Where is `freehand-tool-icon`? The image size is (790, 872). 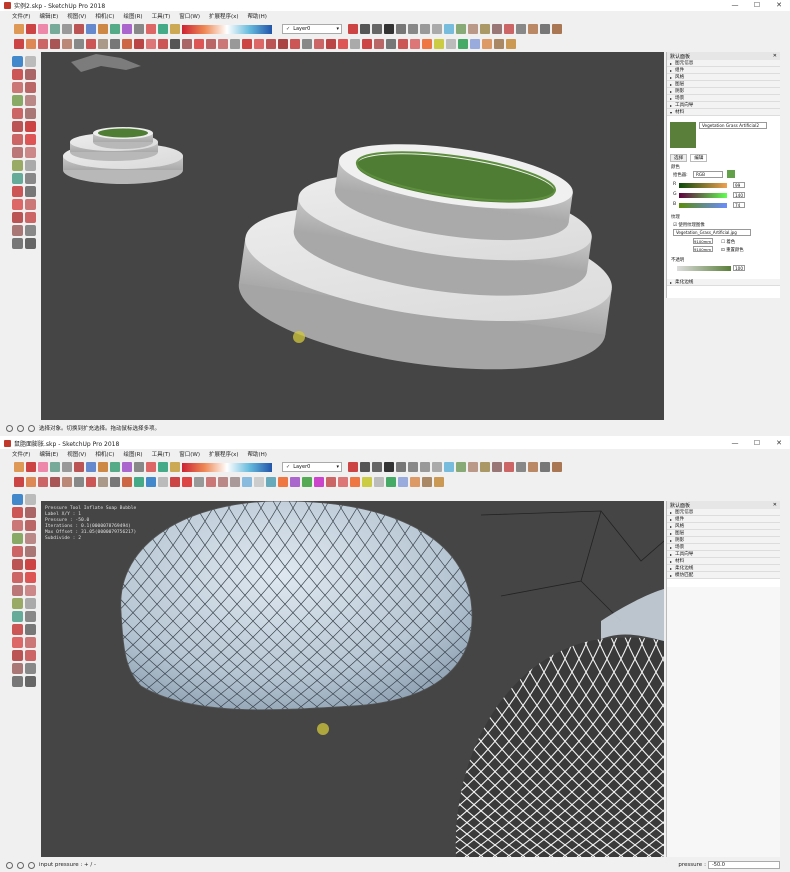 freehand-tool-icon is located at coordinates (30, 74).